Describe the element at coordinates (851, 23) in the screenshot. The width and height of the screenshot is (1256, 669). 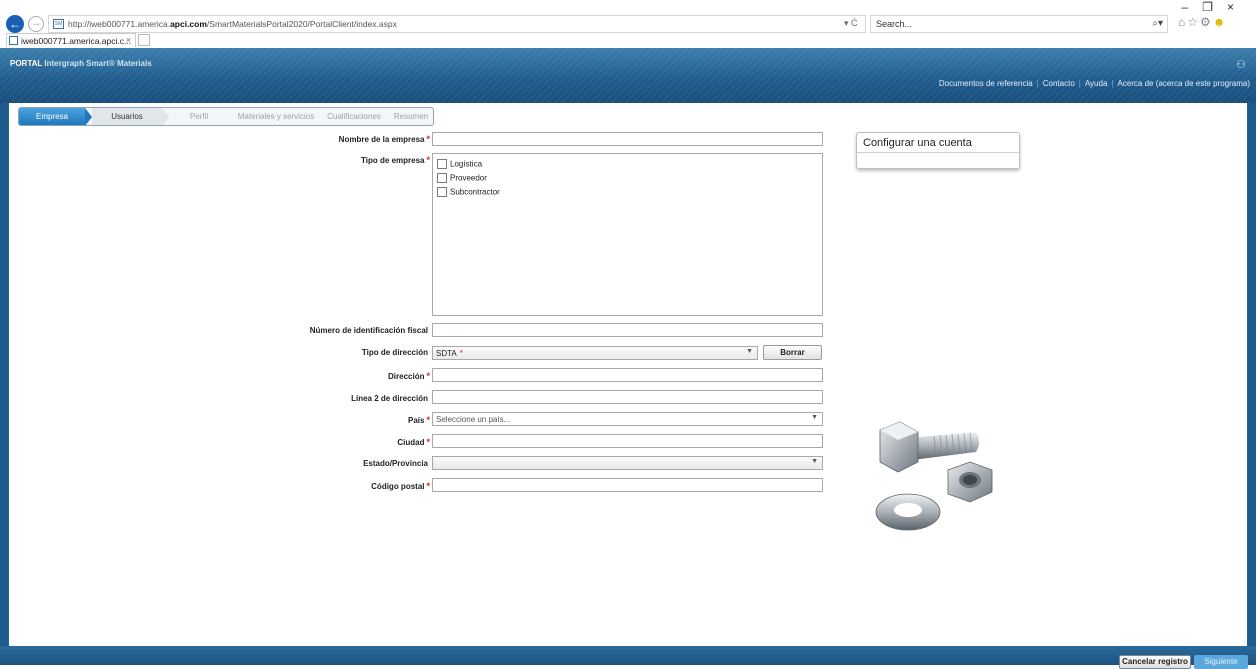
I see `refresh-icon: ▾ Ċ` at that location.